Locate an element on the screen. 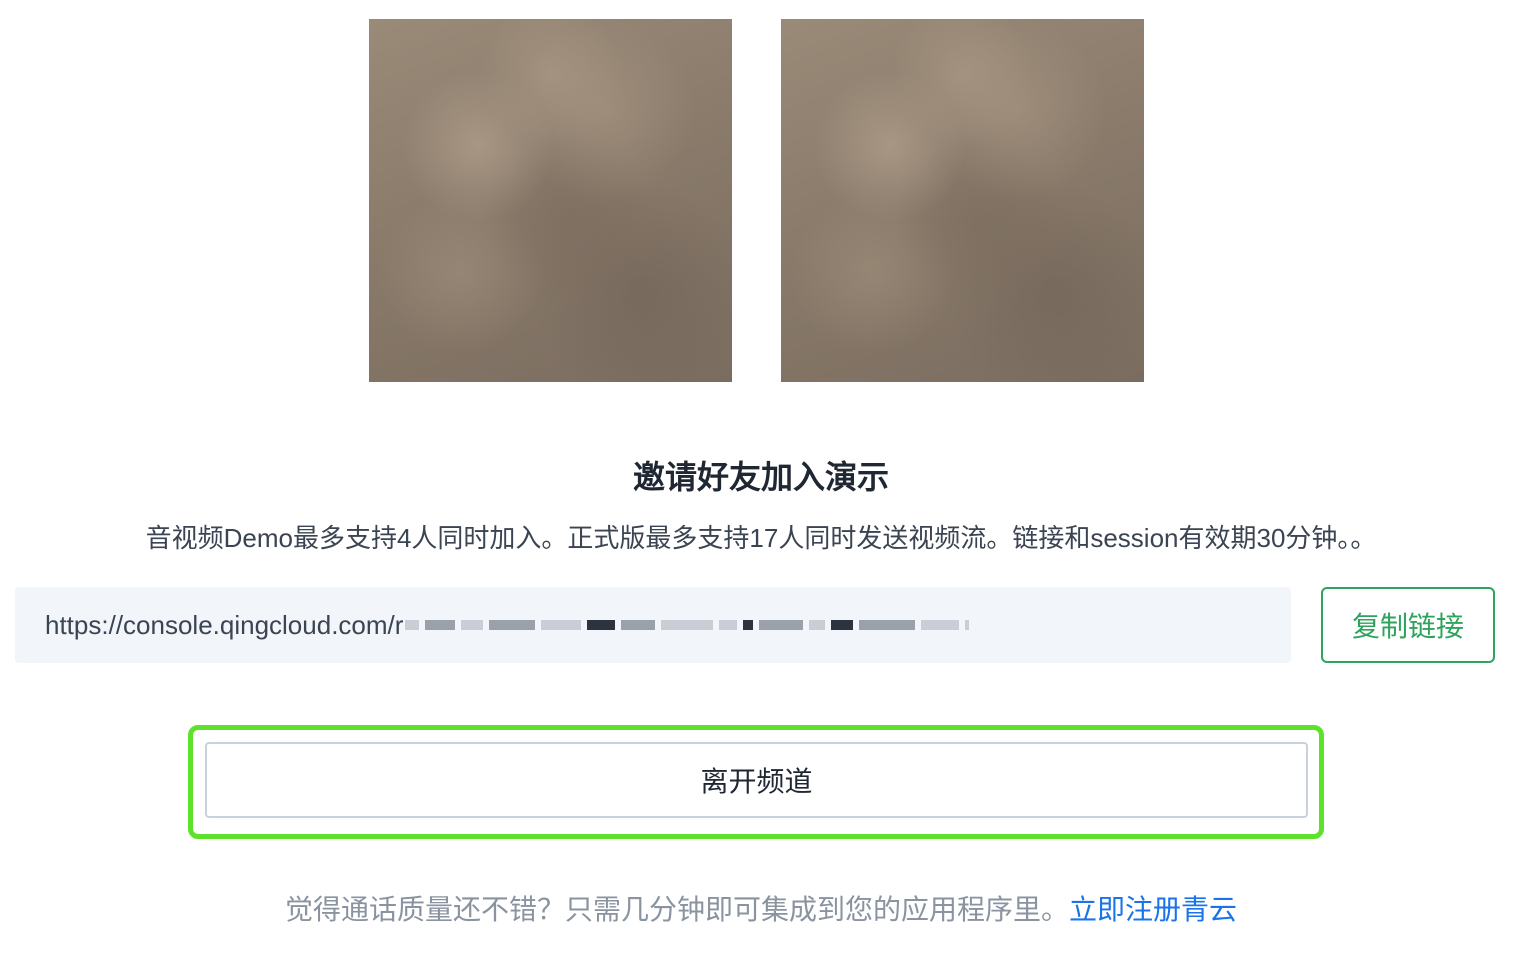 The height and width of the screenshot is (958, 1522). redacted-link-portion is located at coordinates (687, 625).